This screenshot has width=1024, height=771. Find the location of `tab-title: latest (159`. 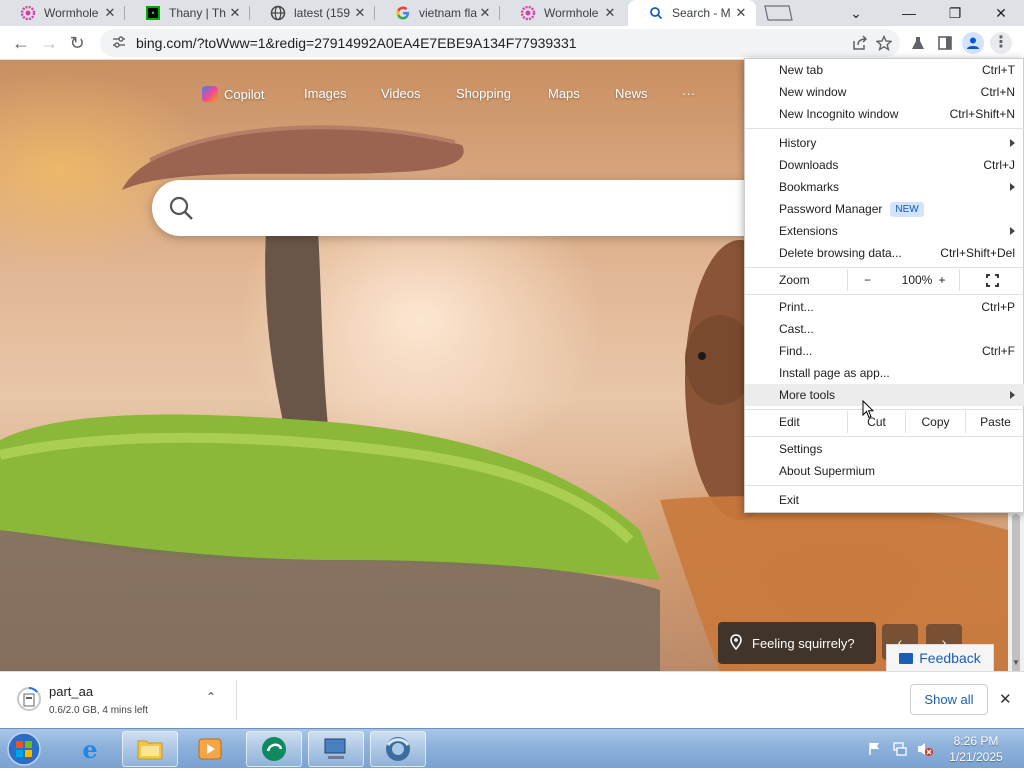

tab-title: latest (159 is located at coordinates (322, 13).